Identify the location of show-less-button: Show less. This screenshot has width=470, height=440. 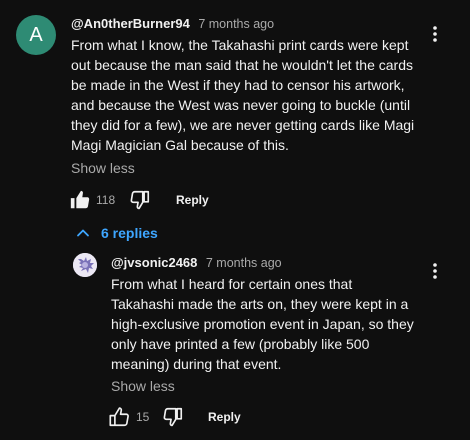
(103, 168).